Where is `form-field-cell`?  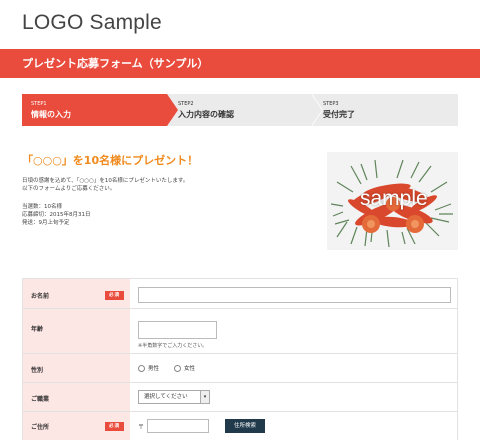
form-field-cell is located at coordinates (293, 293).